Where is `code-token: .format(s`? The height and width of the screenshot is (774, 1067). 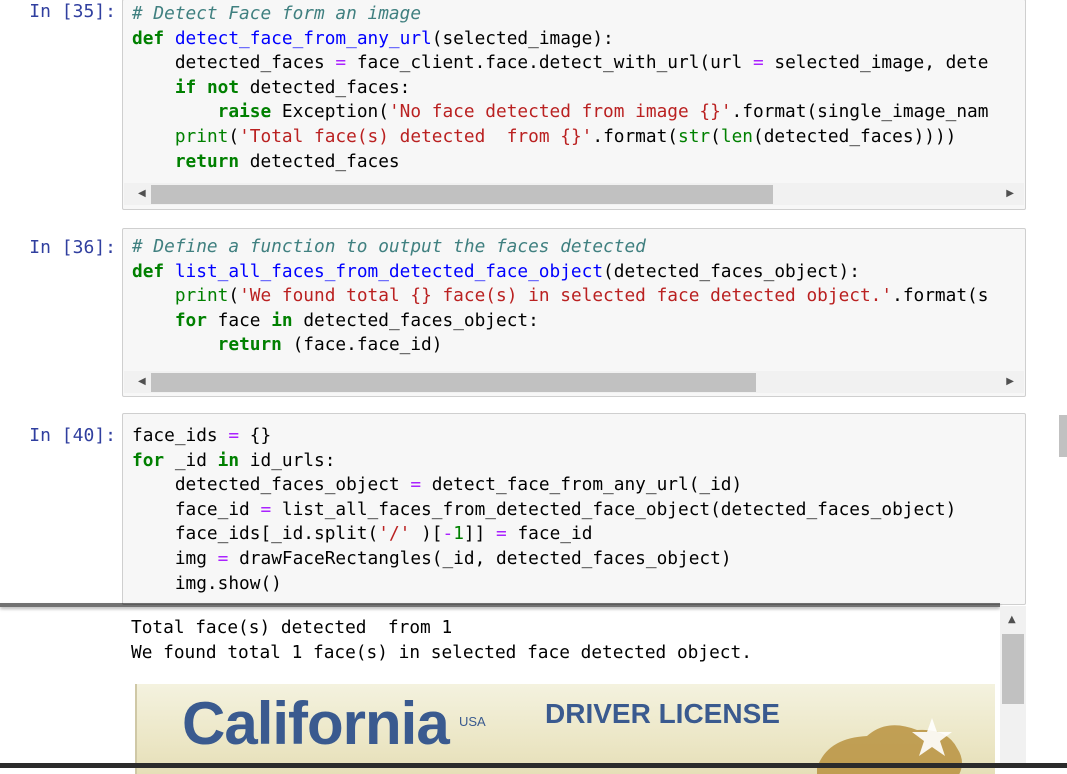 code-token: .format(s is located at coordinates (940, 296).